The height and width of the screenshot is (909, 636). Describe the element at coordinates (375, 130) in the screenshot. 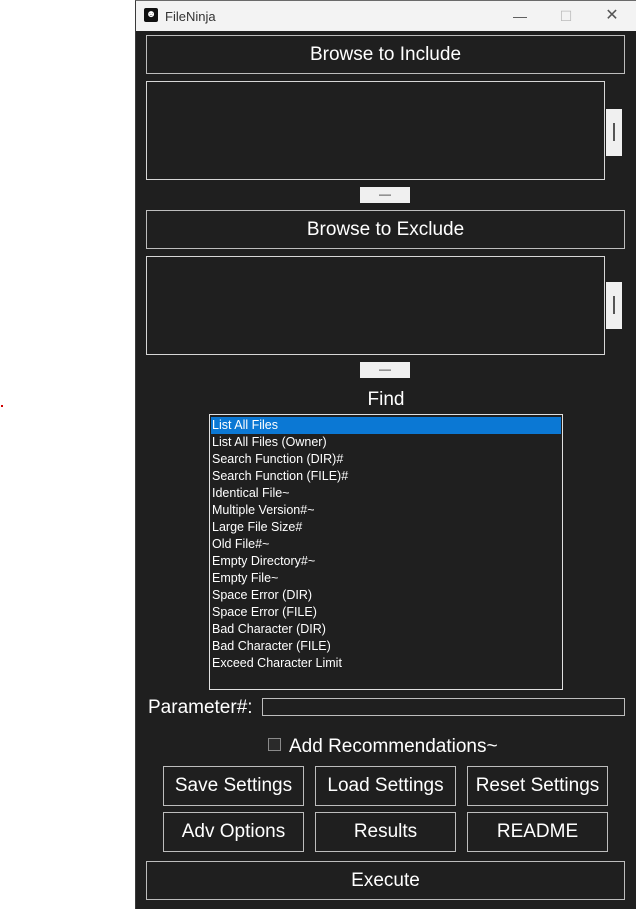

I see `include-list` at that location.